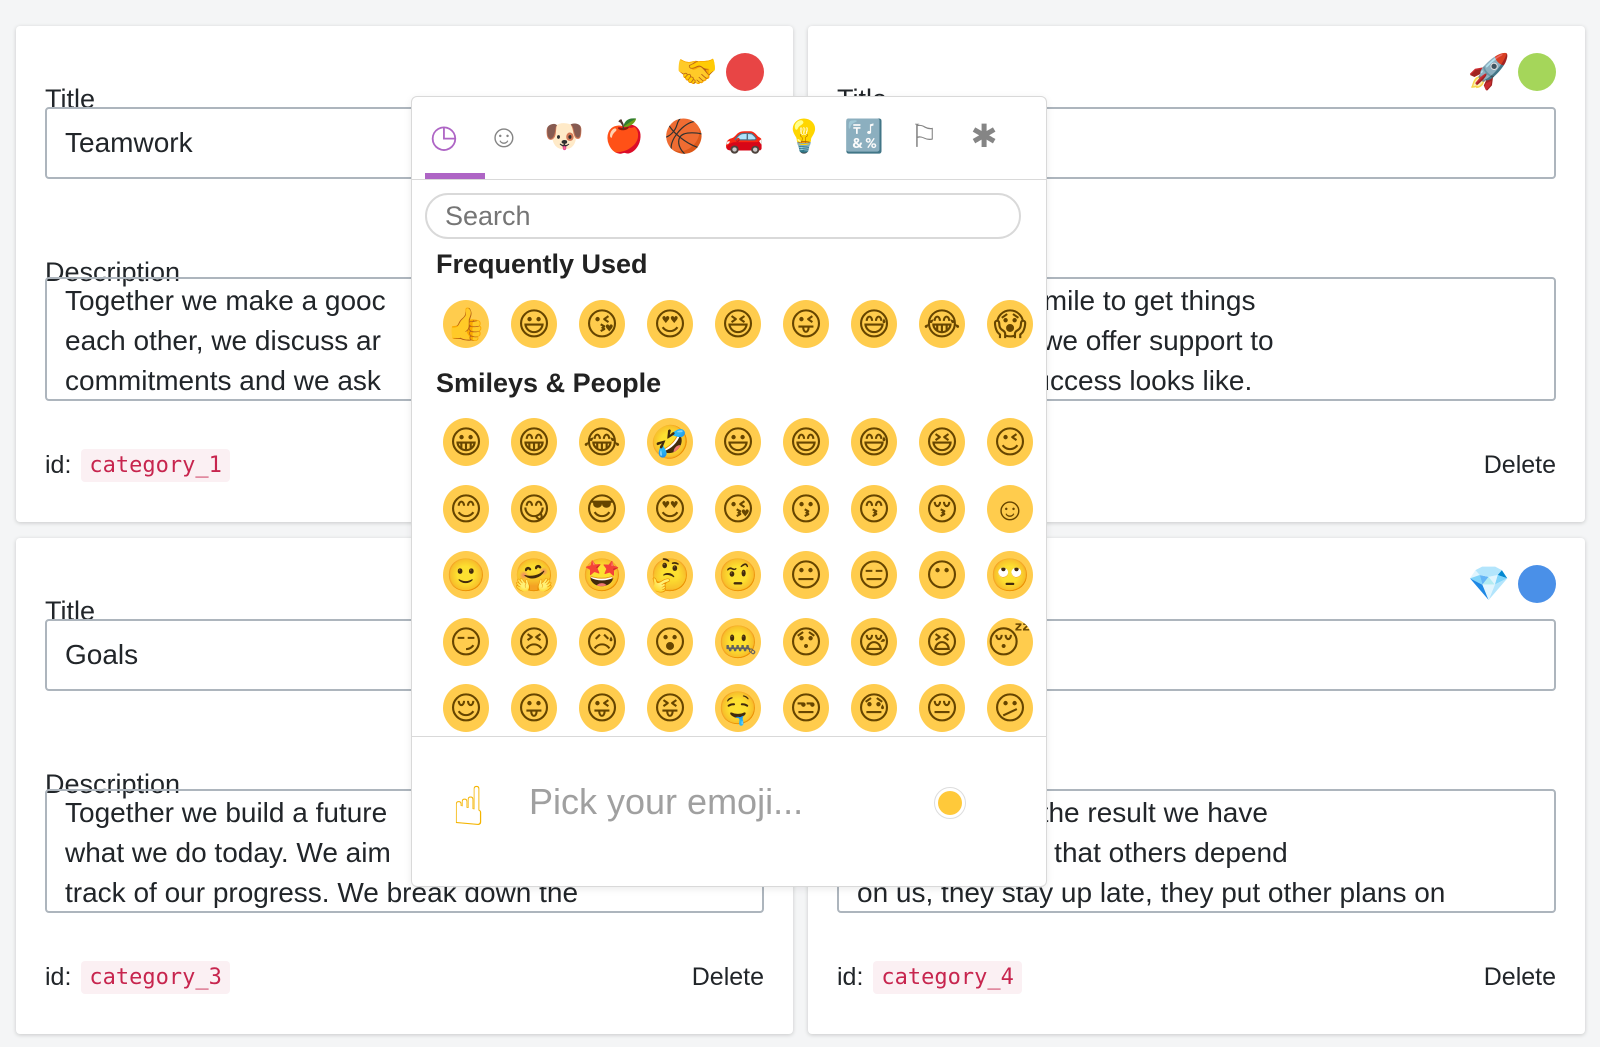 This screenshot has width=1600, height=1047. Describe the element at coordinates (466, 575) in the screenshot. I see `emoji-button: 🙂` at that location.